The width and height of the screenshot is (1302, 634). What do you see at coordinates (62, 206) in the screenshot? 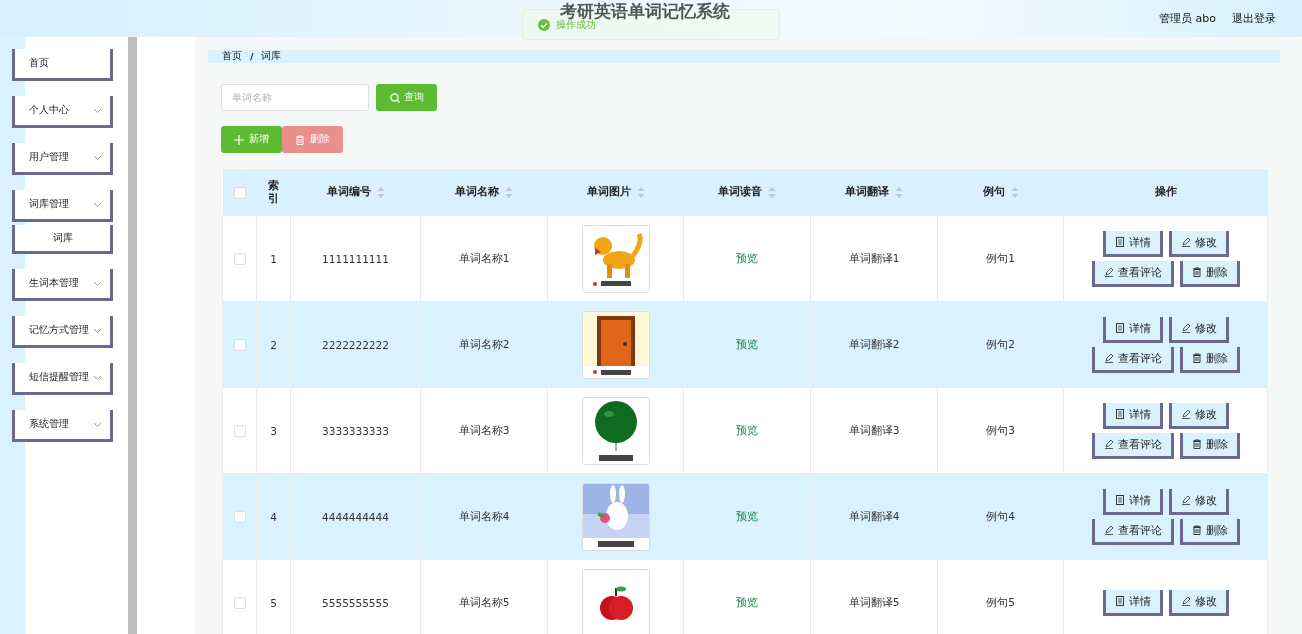
I see `menu-item: 词库管理` at bounding box center [62, 206].